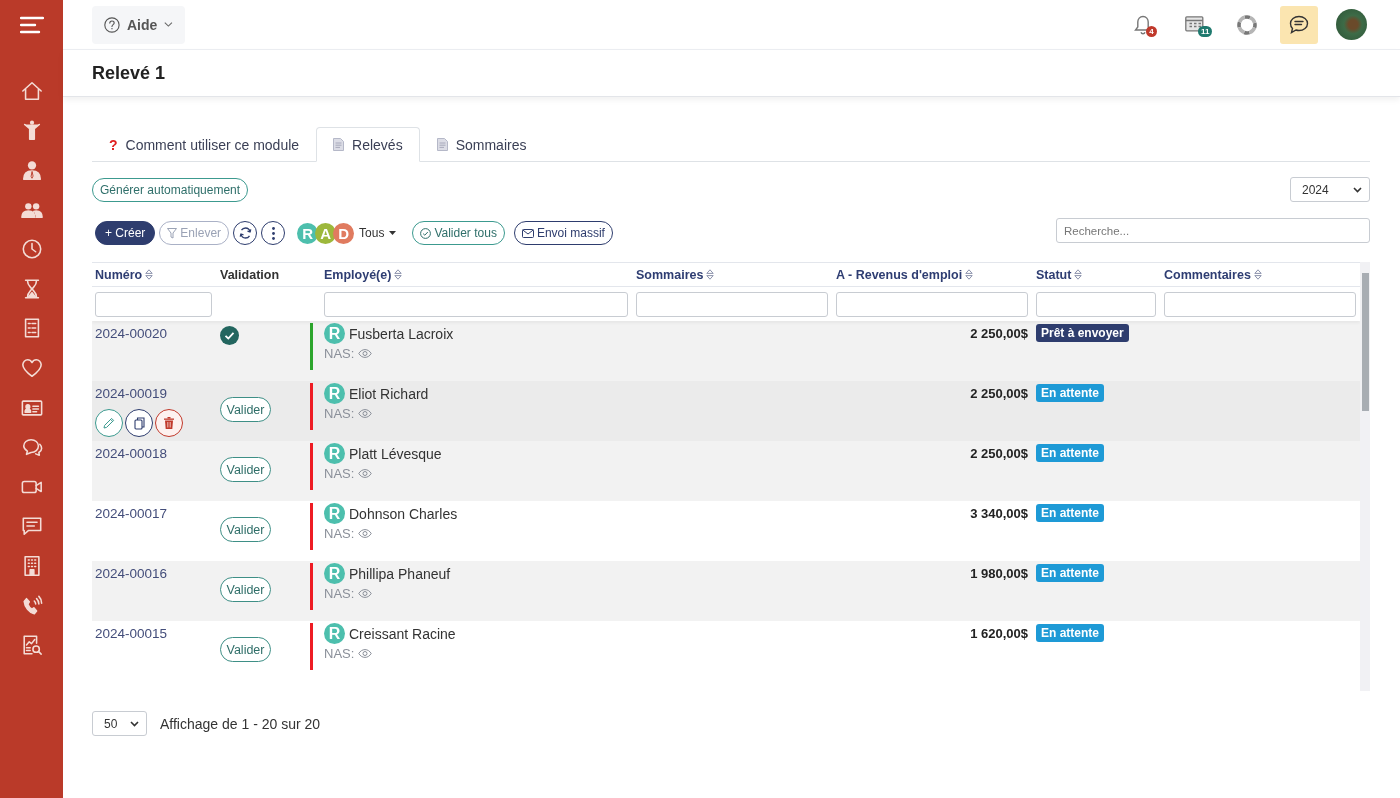 This screenshot has height=798, width=1400. What do you see at coordinates (458, 233) in the screenshot?
I see `validate-all-button: Valider tous` at bounding box center [458, 233].